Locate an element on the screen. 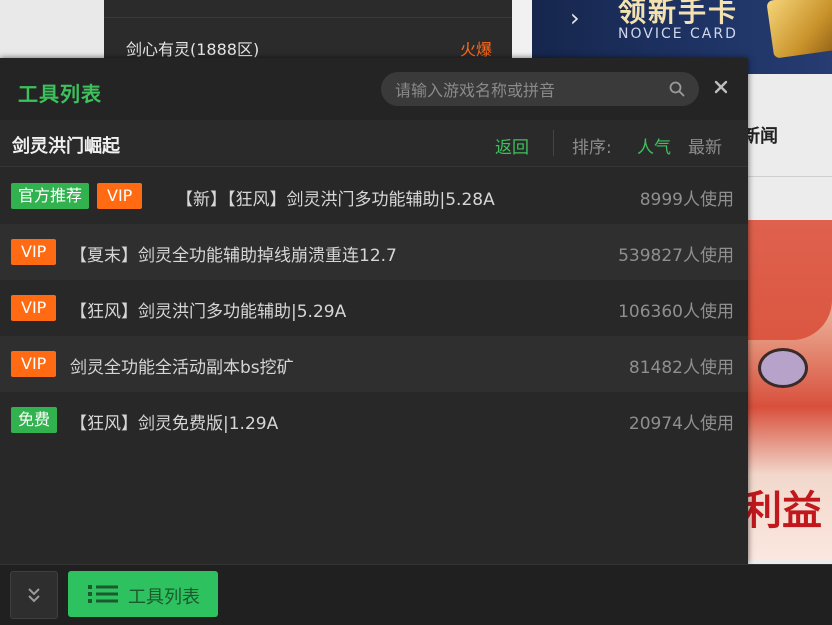 This screenshot has height=625, width=832. tool-row: VIP 剑灵全功能全活动副本bs挖矿 81482人使用 is located at coordinates (374, 364).